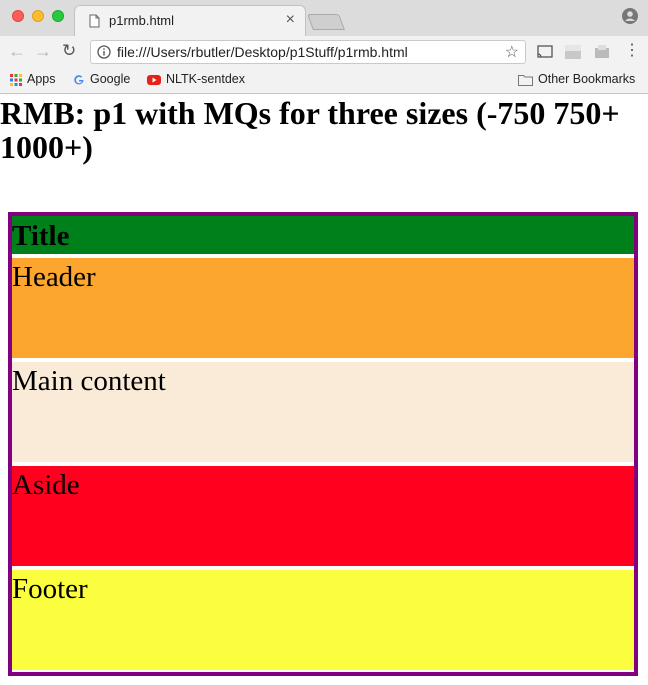 This screenshot has height=685, width=648. I want to click on bookmarks-bar: Apps Google NLTK-sentdex Other Bookmarks, so click(324, 81).